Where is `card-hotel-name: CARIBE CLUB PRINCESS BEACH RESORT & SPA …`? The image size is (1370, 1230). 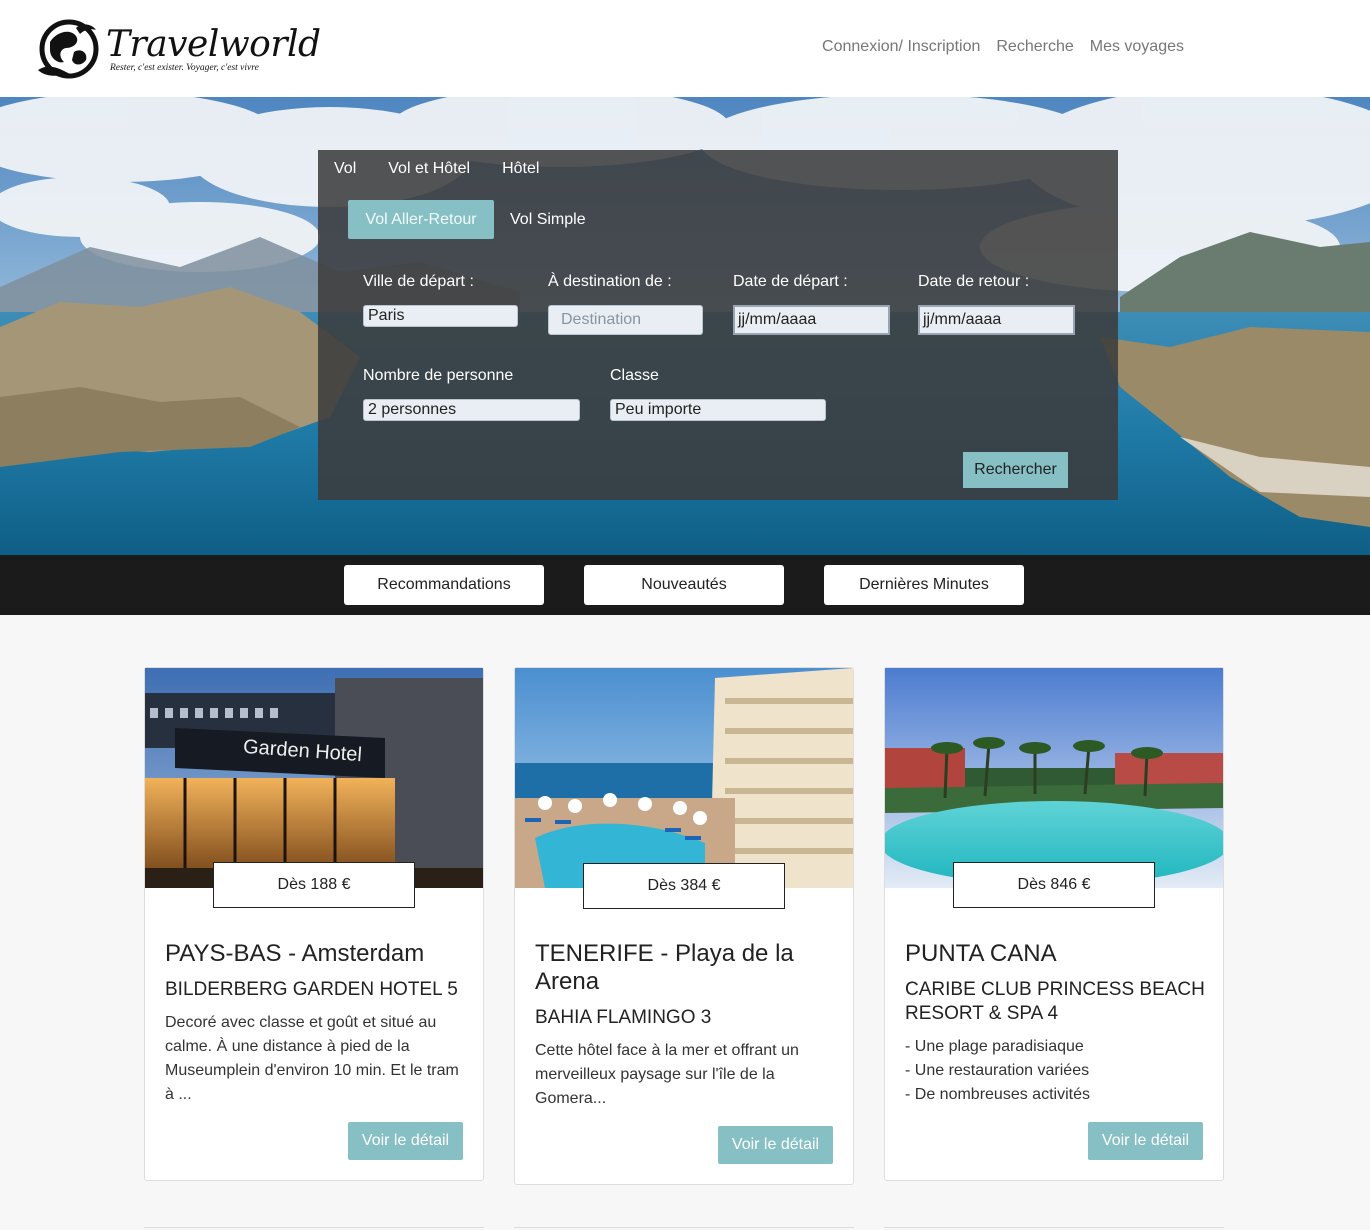 card-hotel-name: CARIBE CLUB PRINCESS BEACH RESORT & SPA … is located at coordinates (1055, 1001).